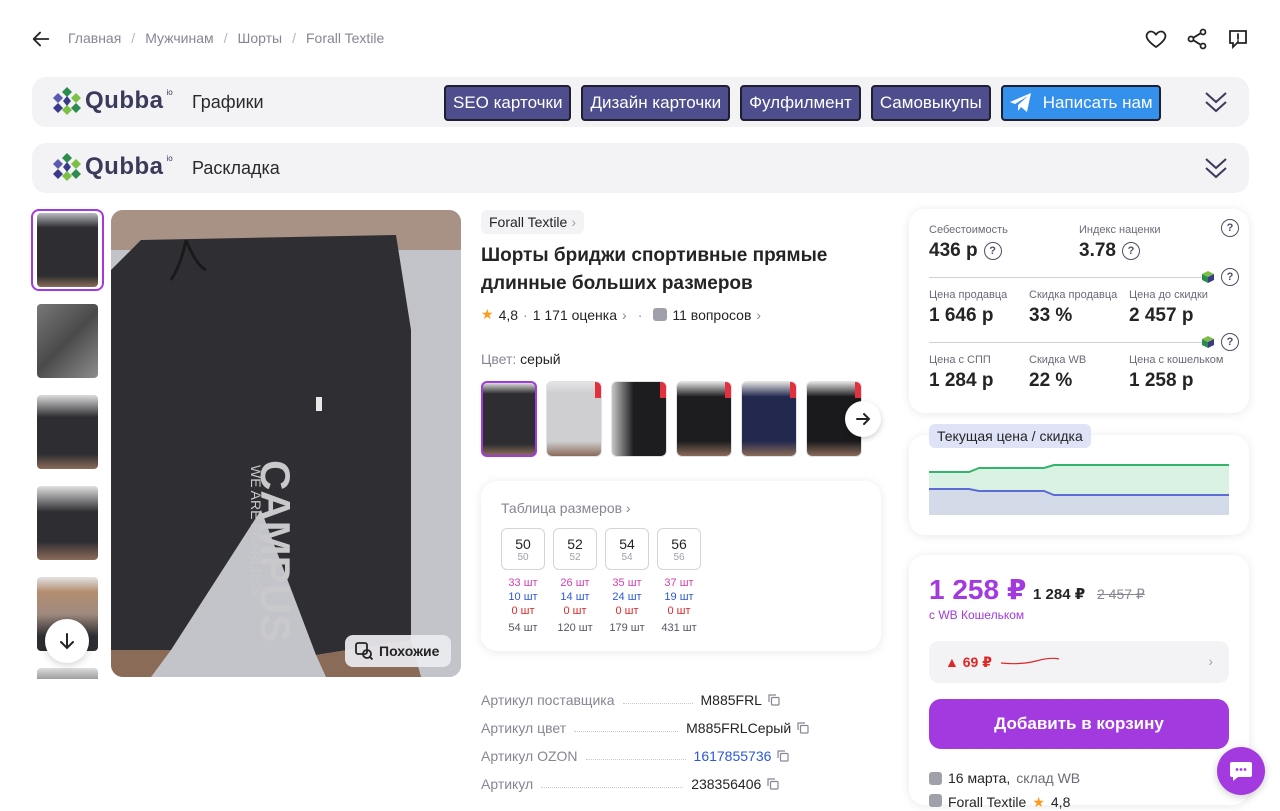 This screenshot has width=1280, height=811. I want to click on contact-us-button: Написать нам, so click(1080, 103).